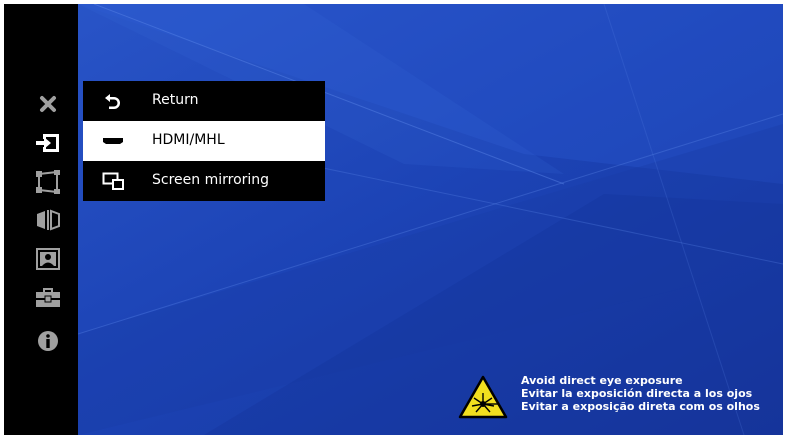  What do you see at coordinates (211, 180) in the screenshot?
I see `menu-item-label: Screen mirroring` at bounding box center [211, 180].